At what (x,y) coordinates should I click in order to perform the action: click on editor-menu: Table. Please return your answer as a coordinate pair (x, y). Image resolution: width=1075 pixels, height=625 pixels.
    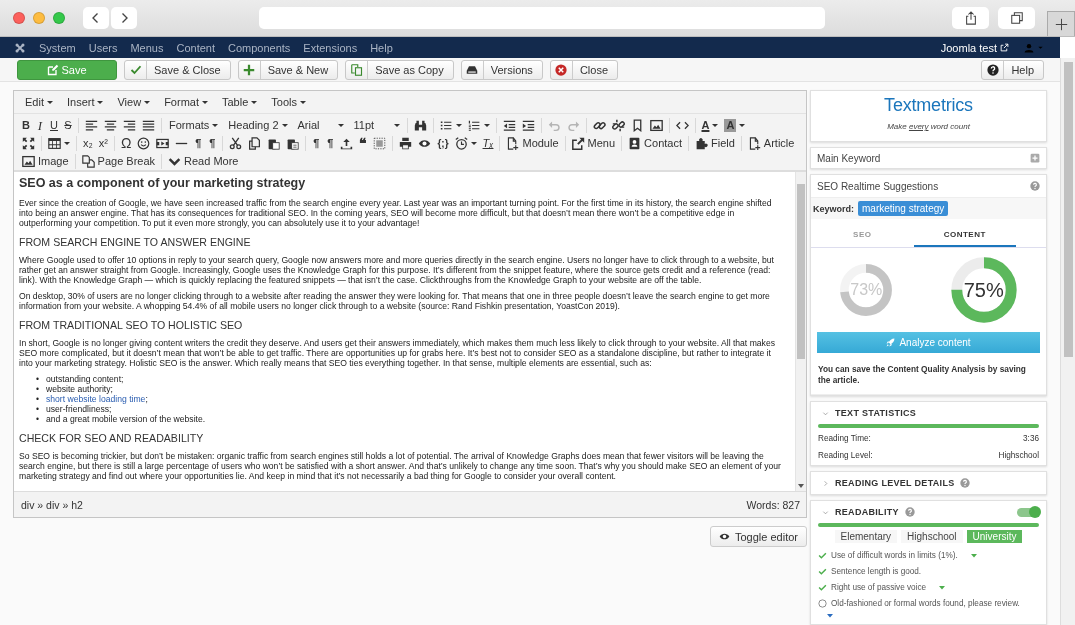
    Looking at the image, I should click on (240, 102).